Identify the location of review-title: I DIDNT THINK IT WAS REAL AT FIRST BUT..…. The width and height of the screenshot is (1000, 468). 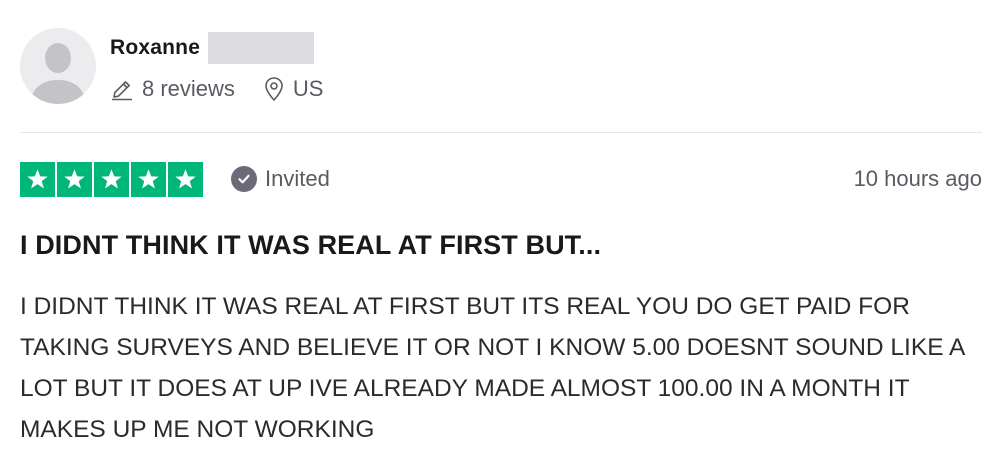
(310, 245).